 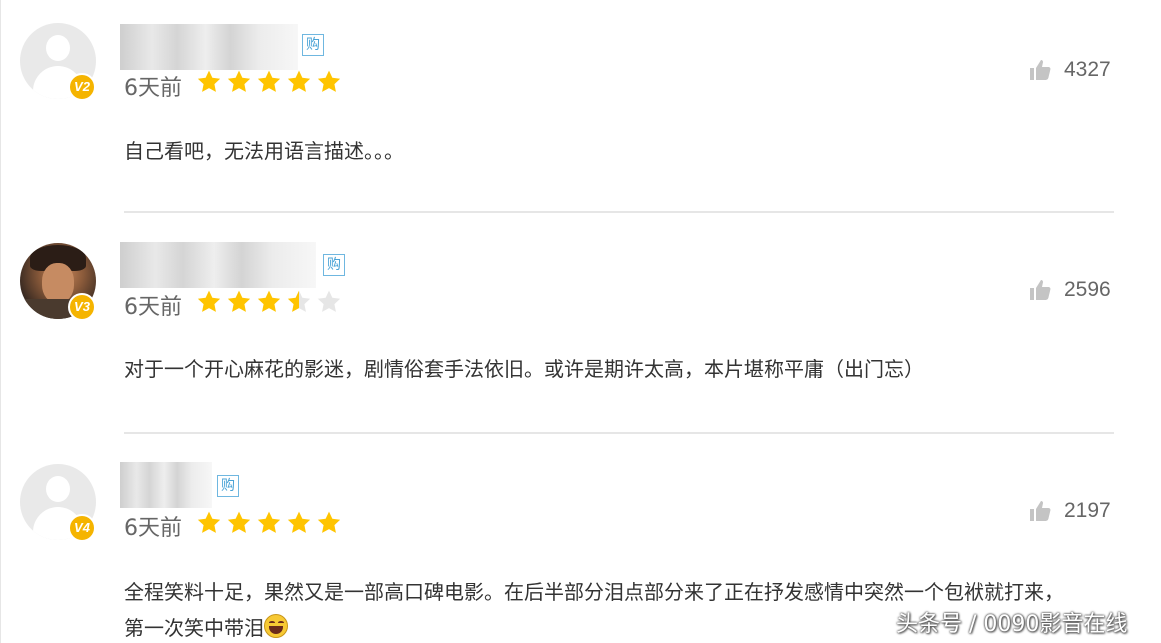 What do you see at coordinates (524, 369) in the screenshot?
I see `comment-text: 对于一个开心麻花的影迷，剧情俗套手法依旧。或许是期许太高，本片堪称平庸（出门忘）` at bounding box center [524, 369].